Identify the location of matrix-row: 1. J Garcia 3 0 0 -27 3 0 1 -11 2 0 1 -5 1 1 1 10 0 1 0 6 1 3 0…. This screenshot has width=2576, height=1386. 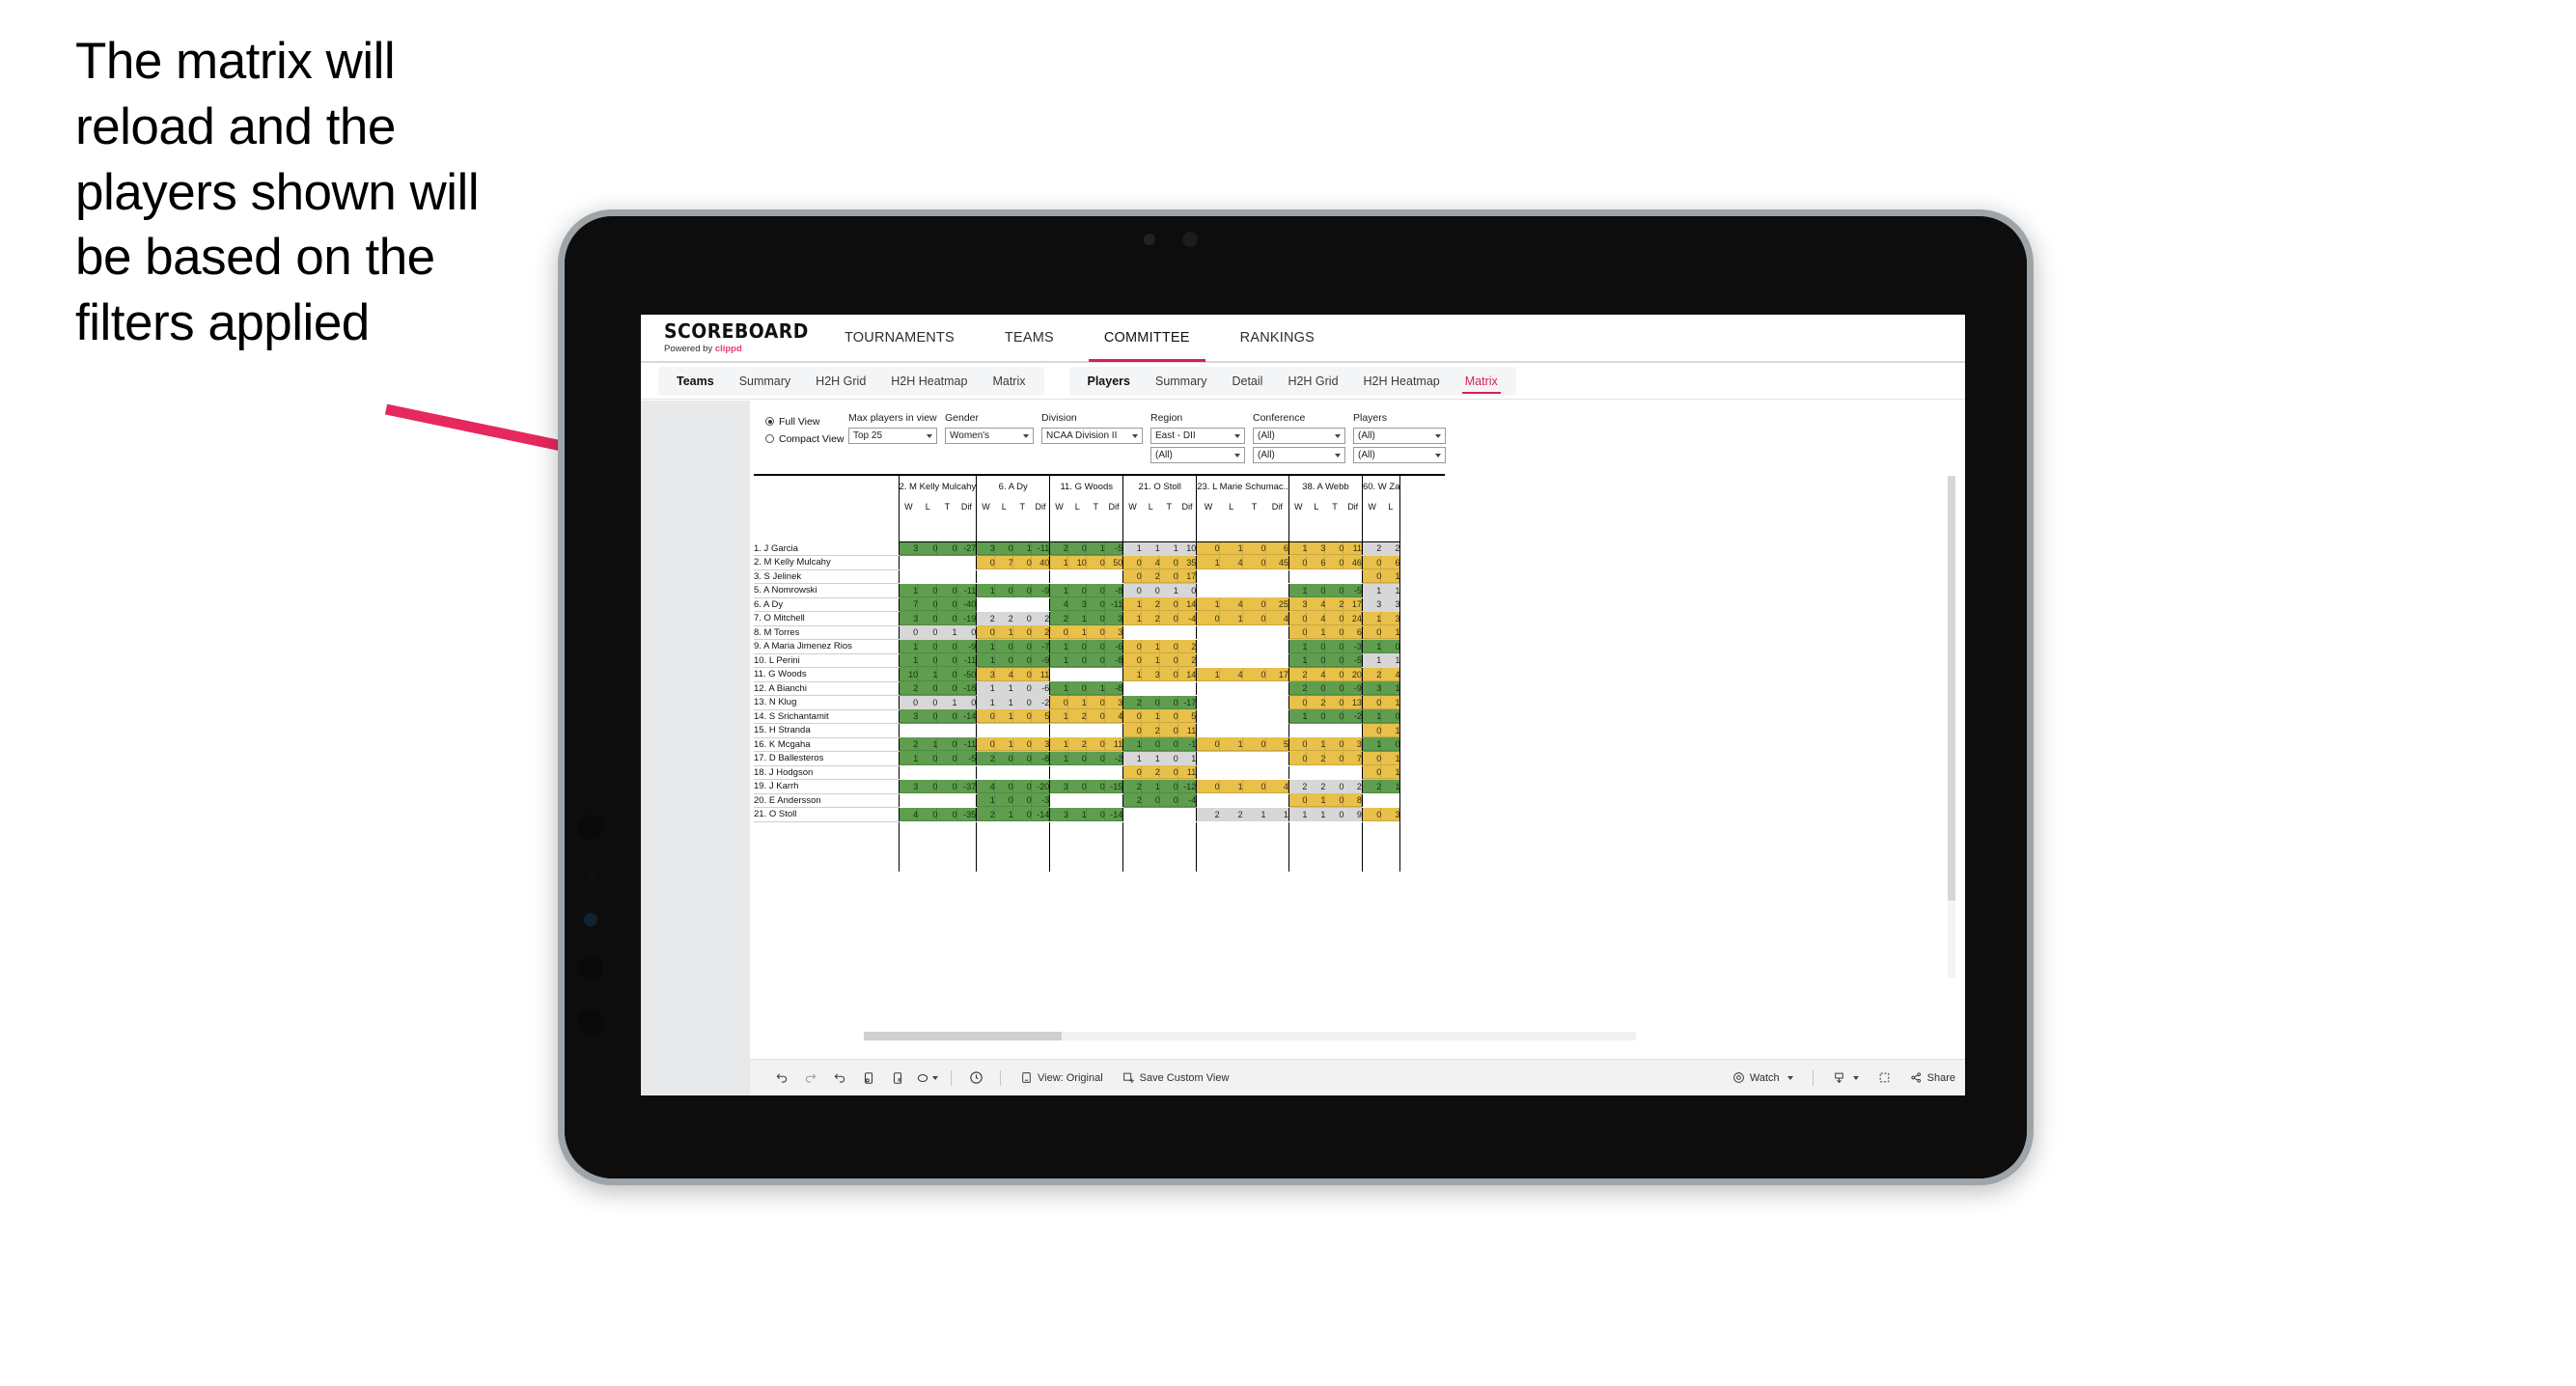
(1077, 548).